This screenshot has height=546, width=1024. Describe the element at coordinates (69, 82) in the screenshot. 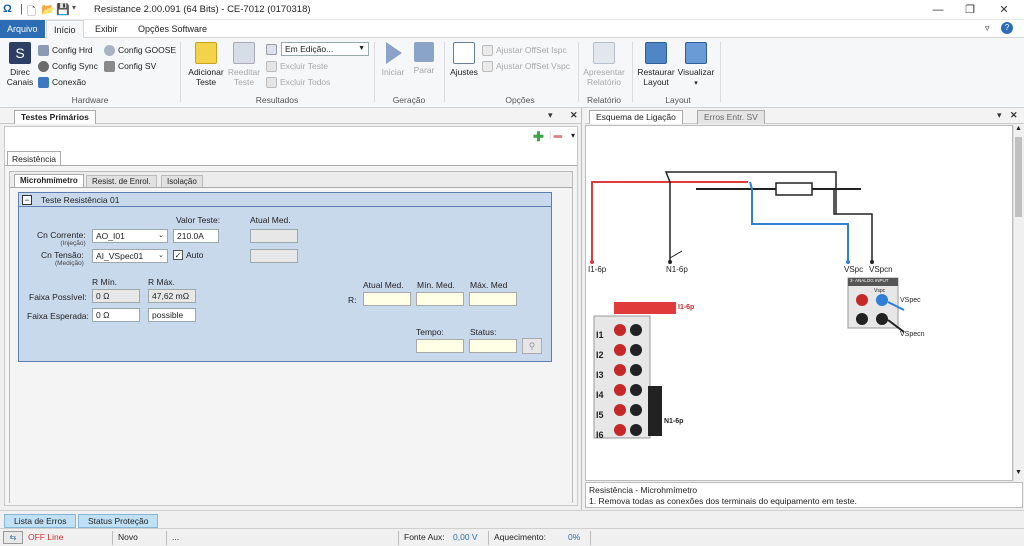

I see `conexao-label: Conexão` at that location.